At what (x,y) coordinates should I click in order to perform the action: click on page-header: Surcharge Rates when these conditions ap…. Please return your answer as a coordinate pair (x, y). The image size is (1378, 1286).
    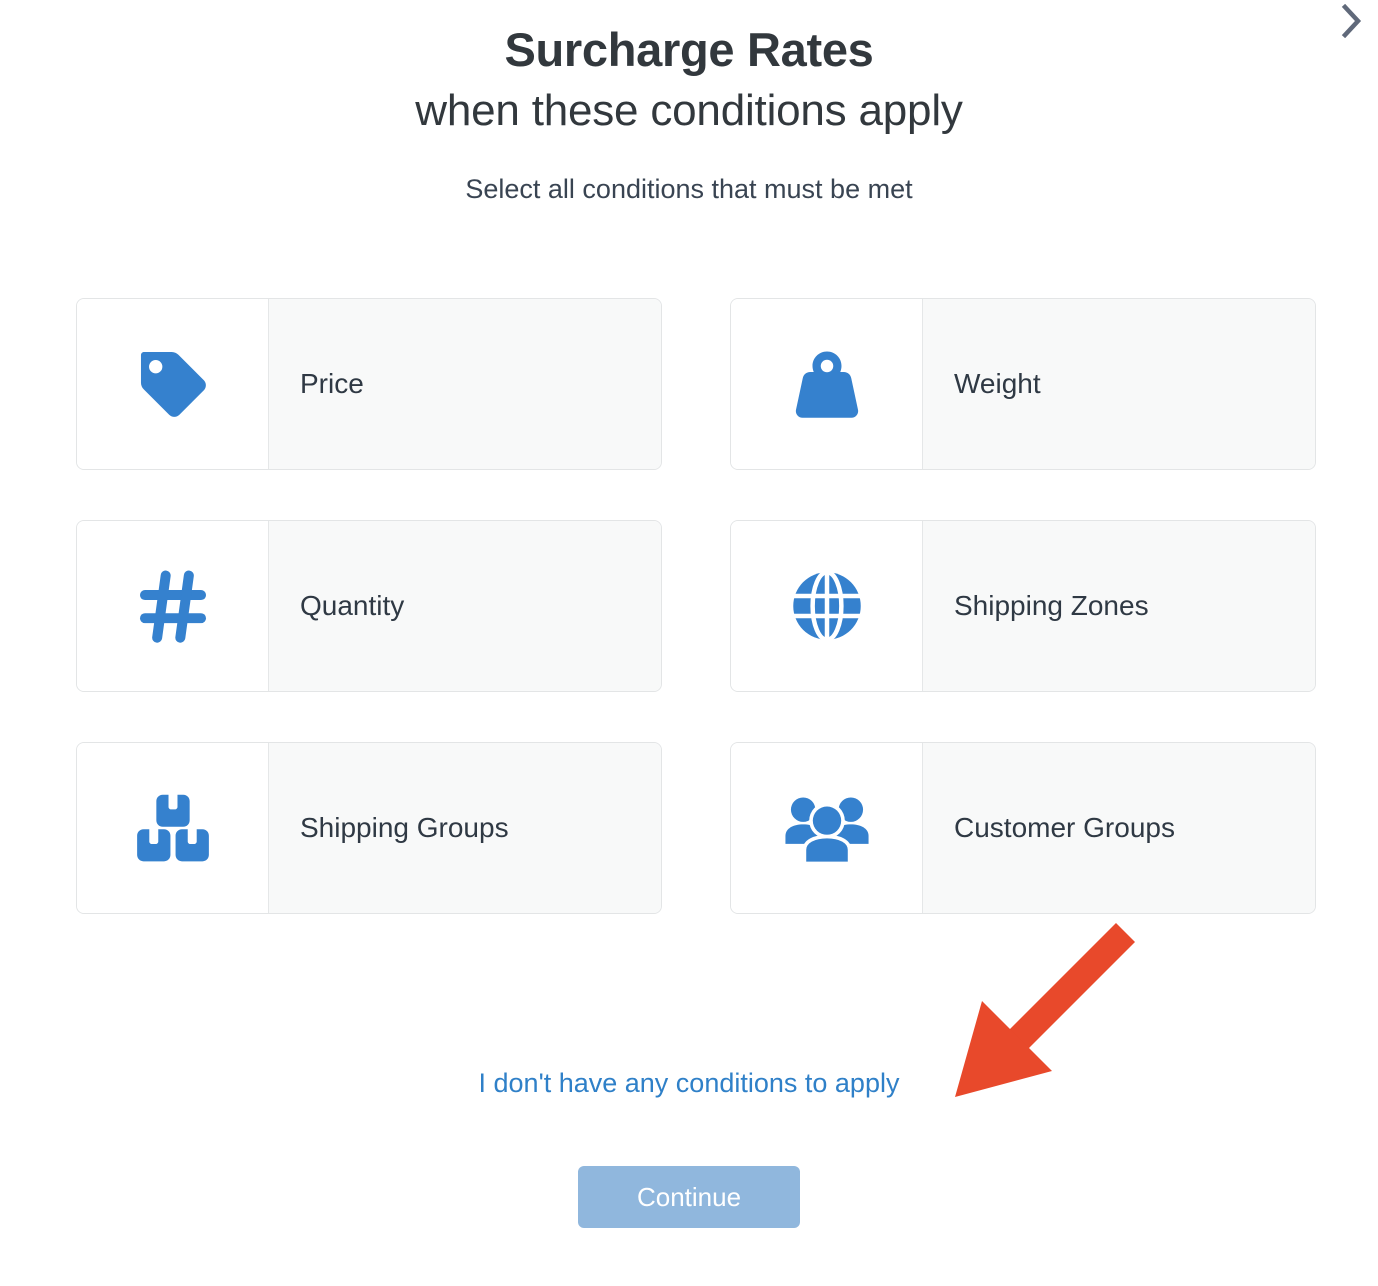
    Looking at the image, I should click on (689, 114).